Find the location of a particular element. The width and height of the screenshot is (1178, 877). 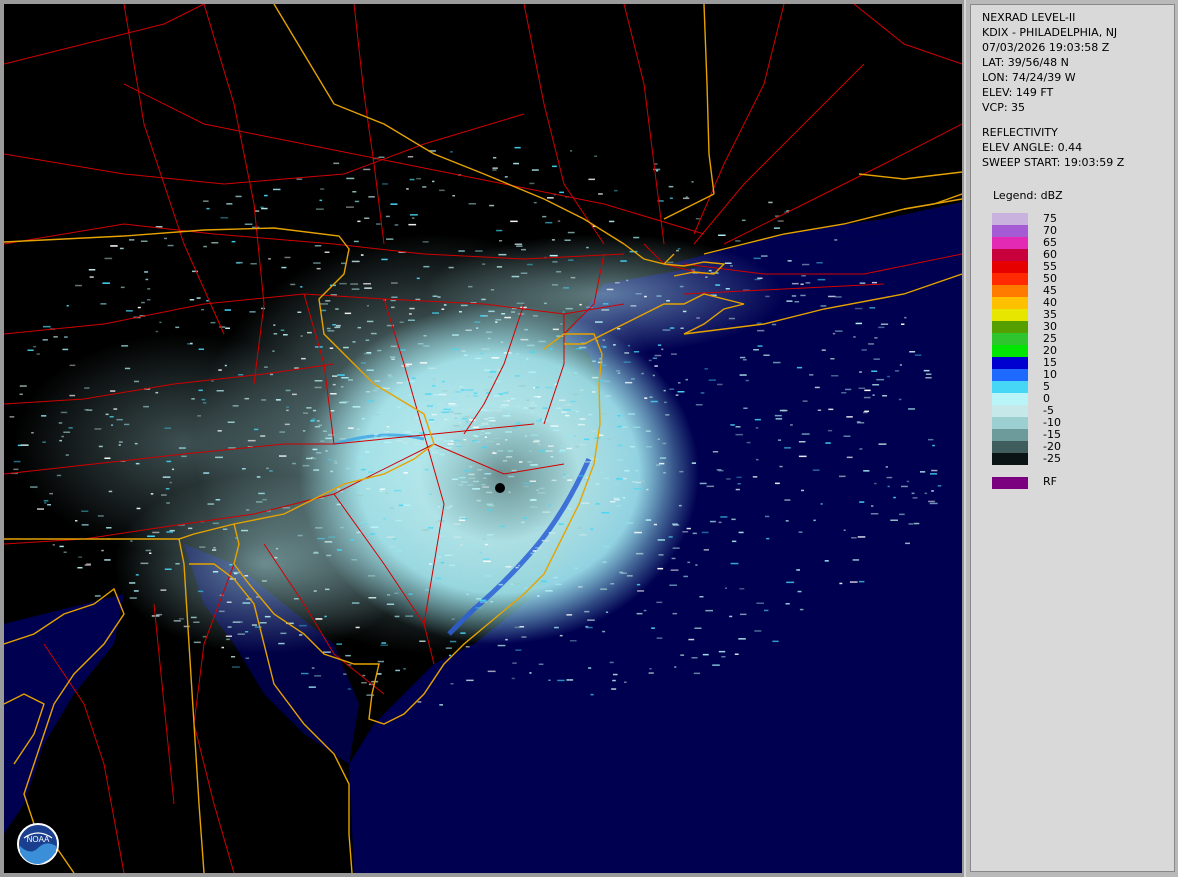

legend-swatch is located at coordinates (1010, 255).